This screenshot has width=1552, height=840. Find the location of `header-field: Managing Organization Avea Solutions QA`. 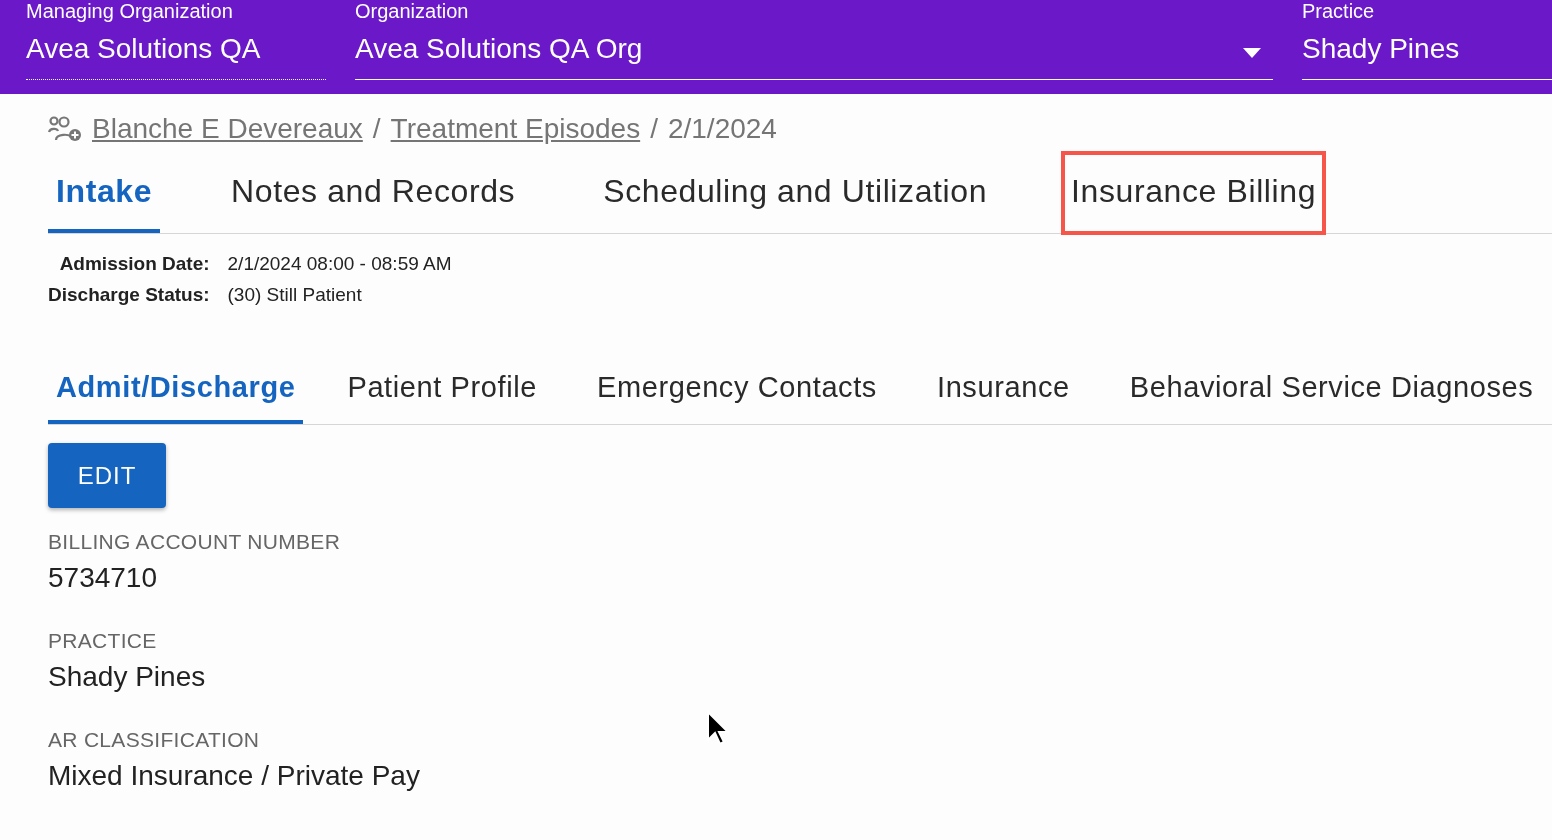

header-field: Managing Organization Avea Solutions QA is located at coordinates (176, 40).